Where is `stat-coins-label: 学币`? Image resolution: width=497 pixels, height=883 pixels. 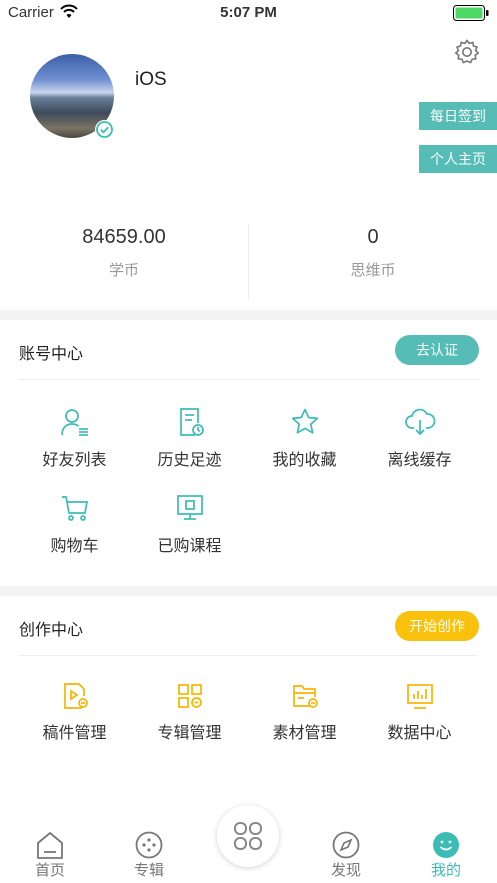 stat-coins-label: 学币 is located at coordinates (123, 270).